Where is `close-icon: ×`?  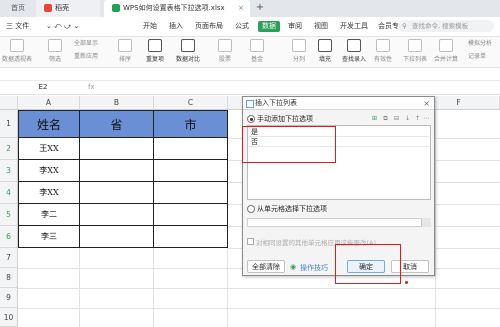
close-icon: × is located at coordinates (426, 103).